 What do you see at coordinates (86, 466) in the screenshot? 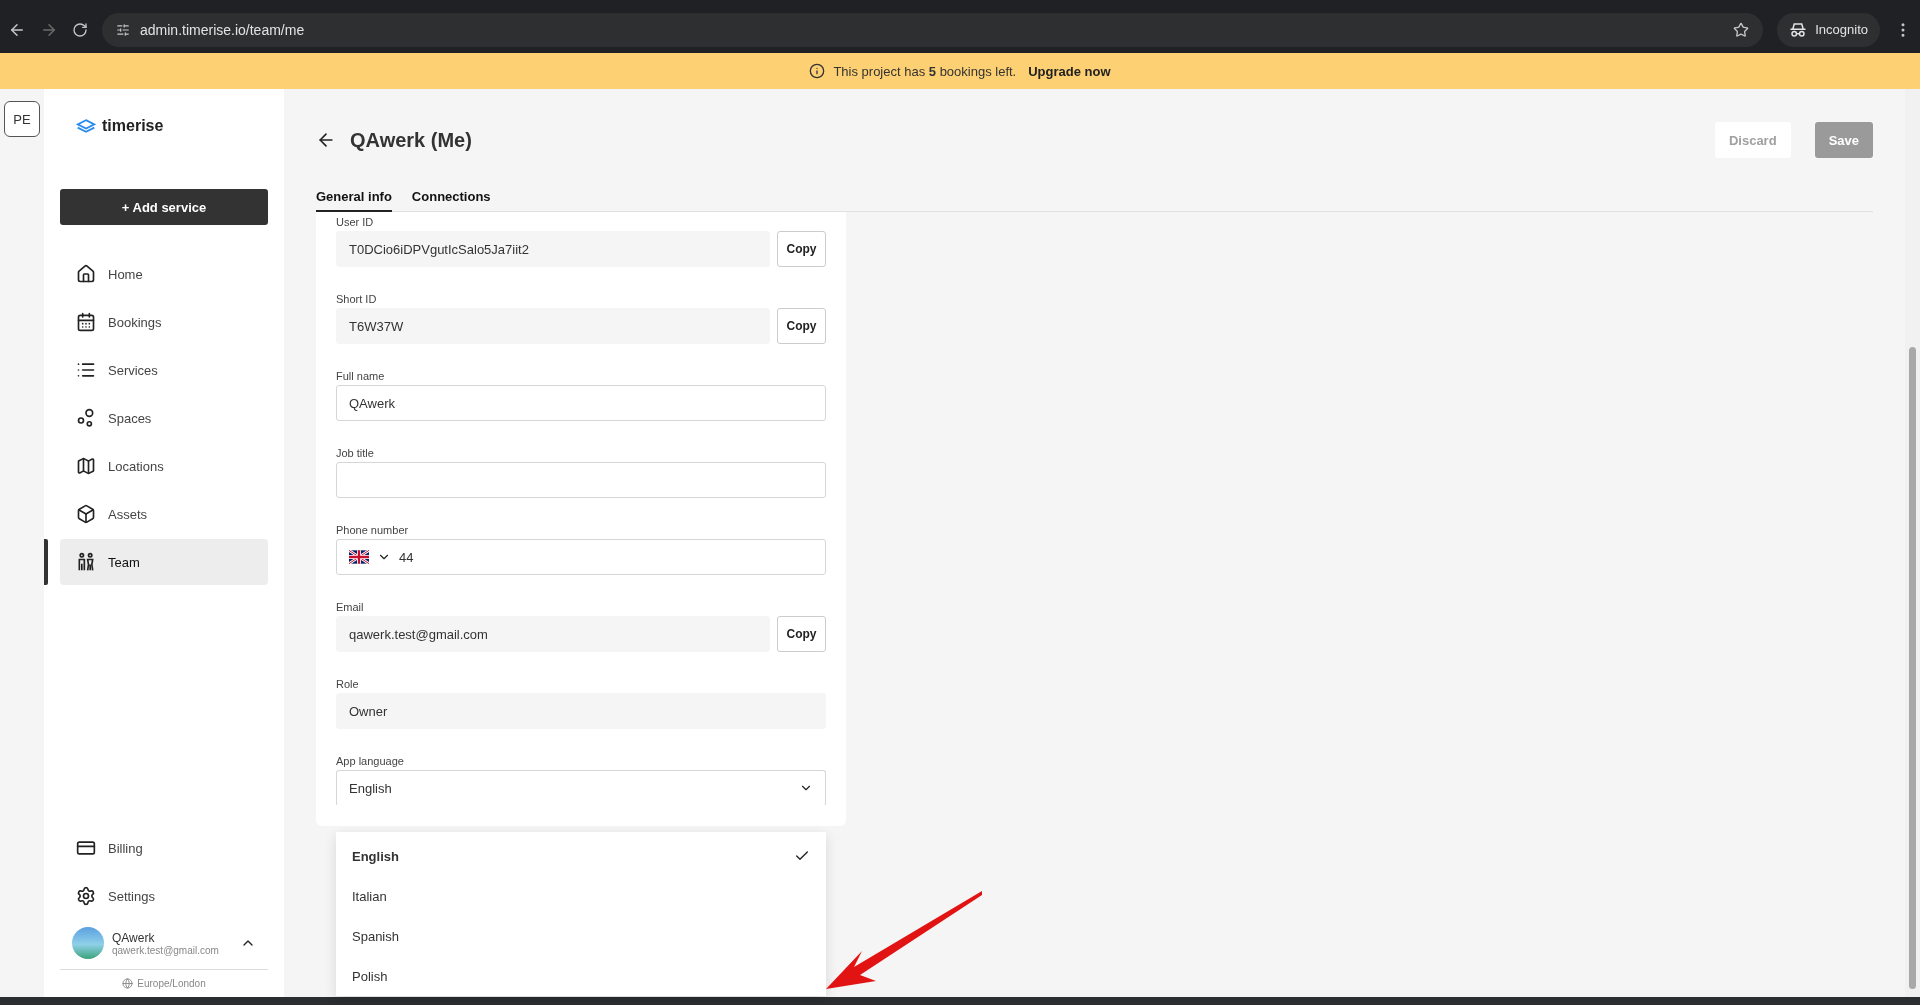
I see `map-icon` at bounding box center [86, 466].